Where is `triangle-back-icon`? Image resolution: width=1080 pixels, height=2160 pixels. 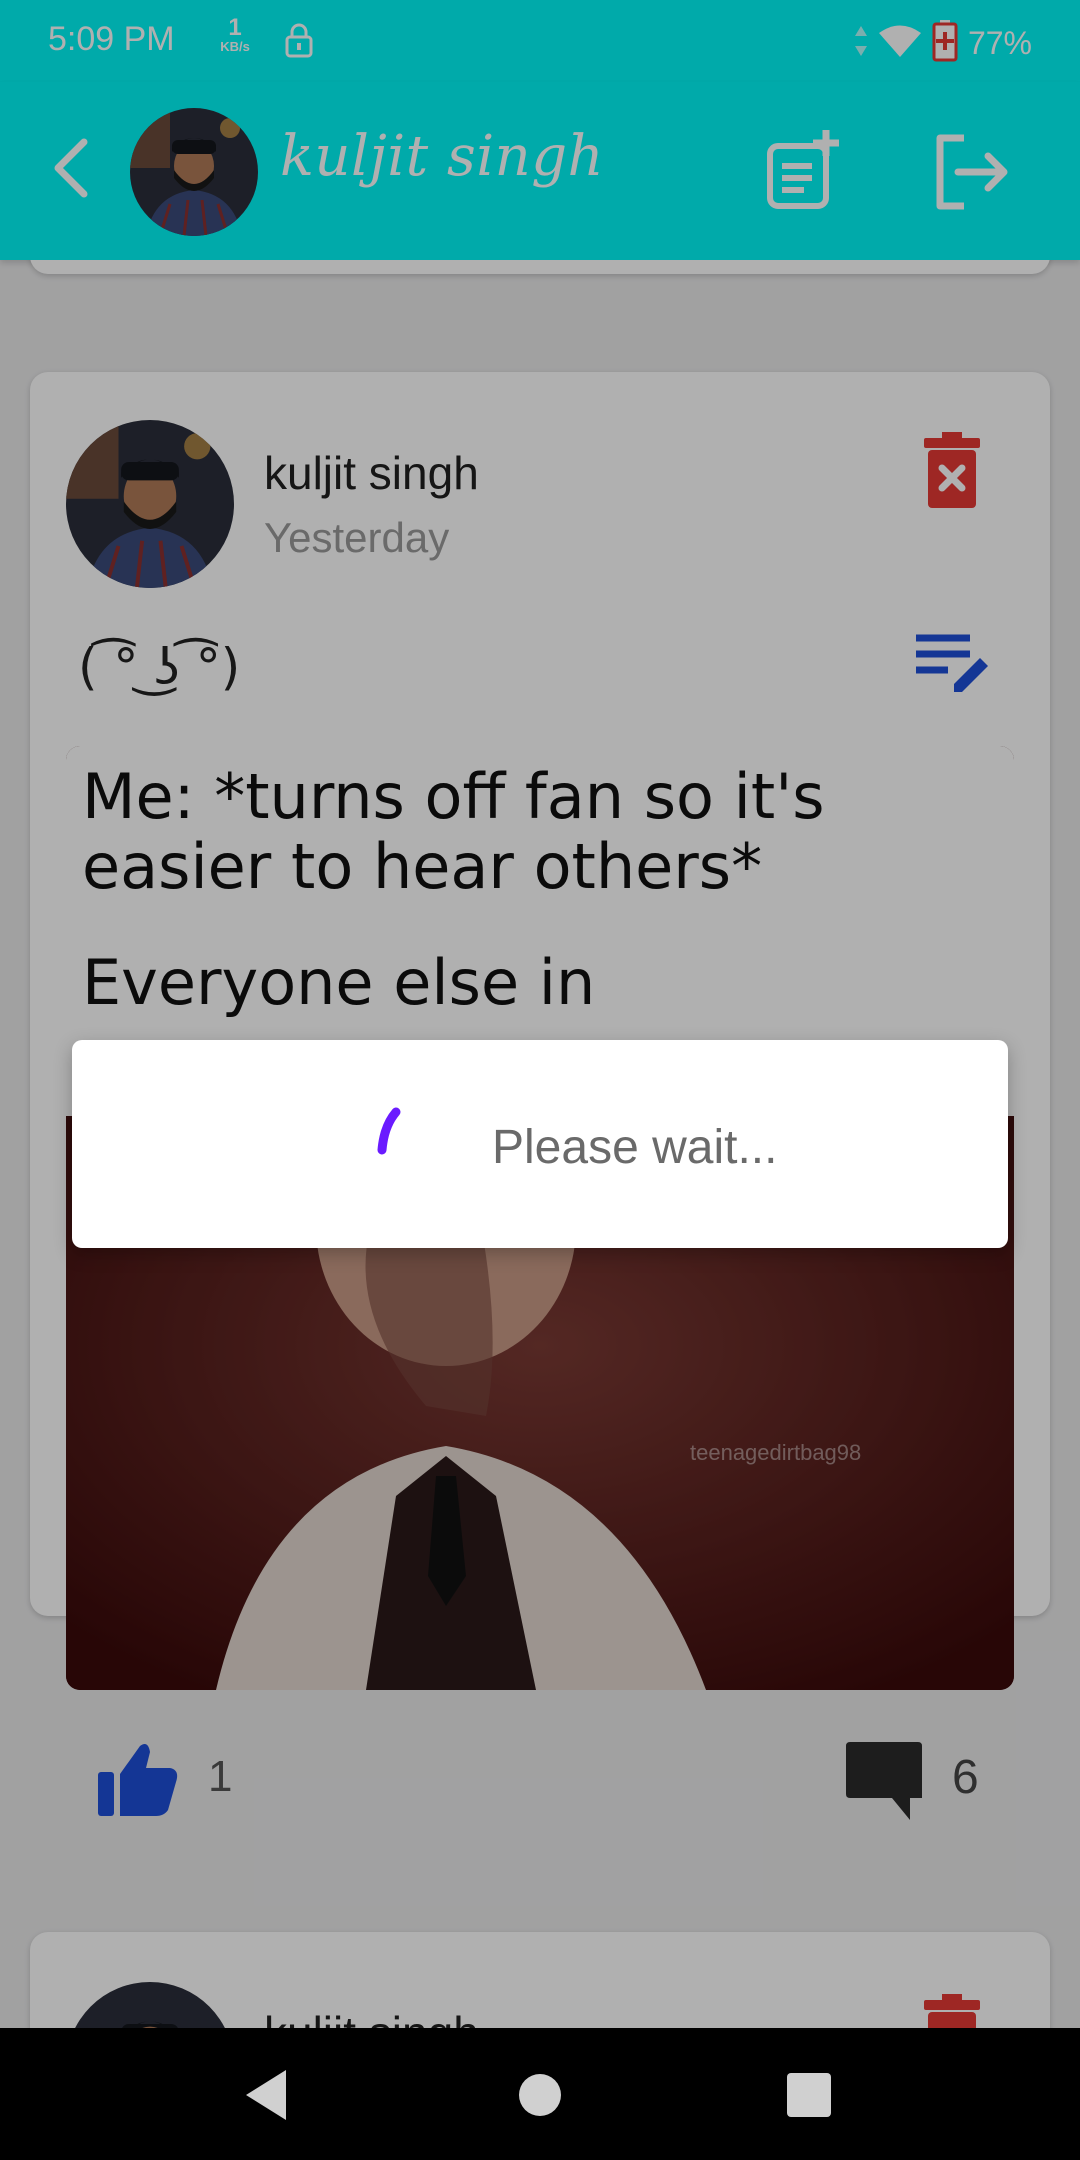
triangle-back-icon is located at coordinates (266, 2095).